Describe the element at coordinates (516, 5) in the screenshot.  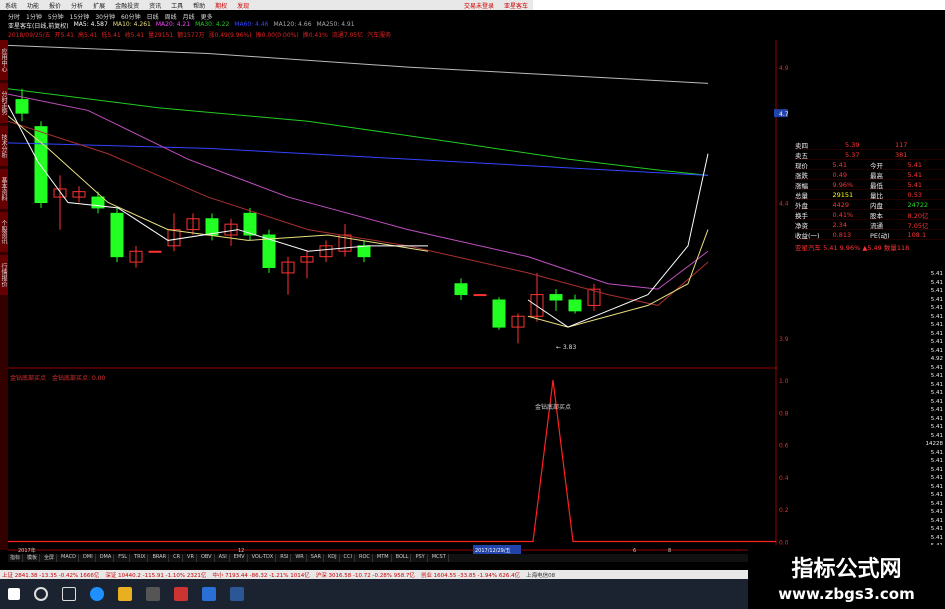
I see `menu-right-item: 亚星客车` at that location.